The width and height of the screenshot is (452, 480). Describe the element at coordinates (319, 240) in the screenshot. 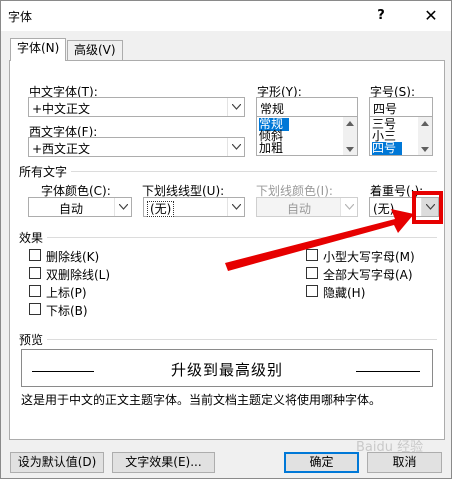

I see `red-arrow-icon` at that location.